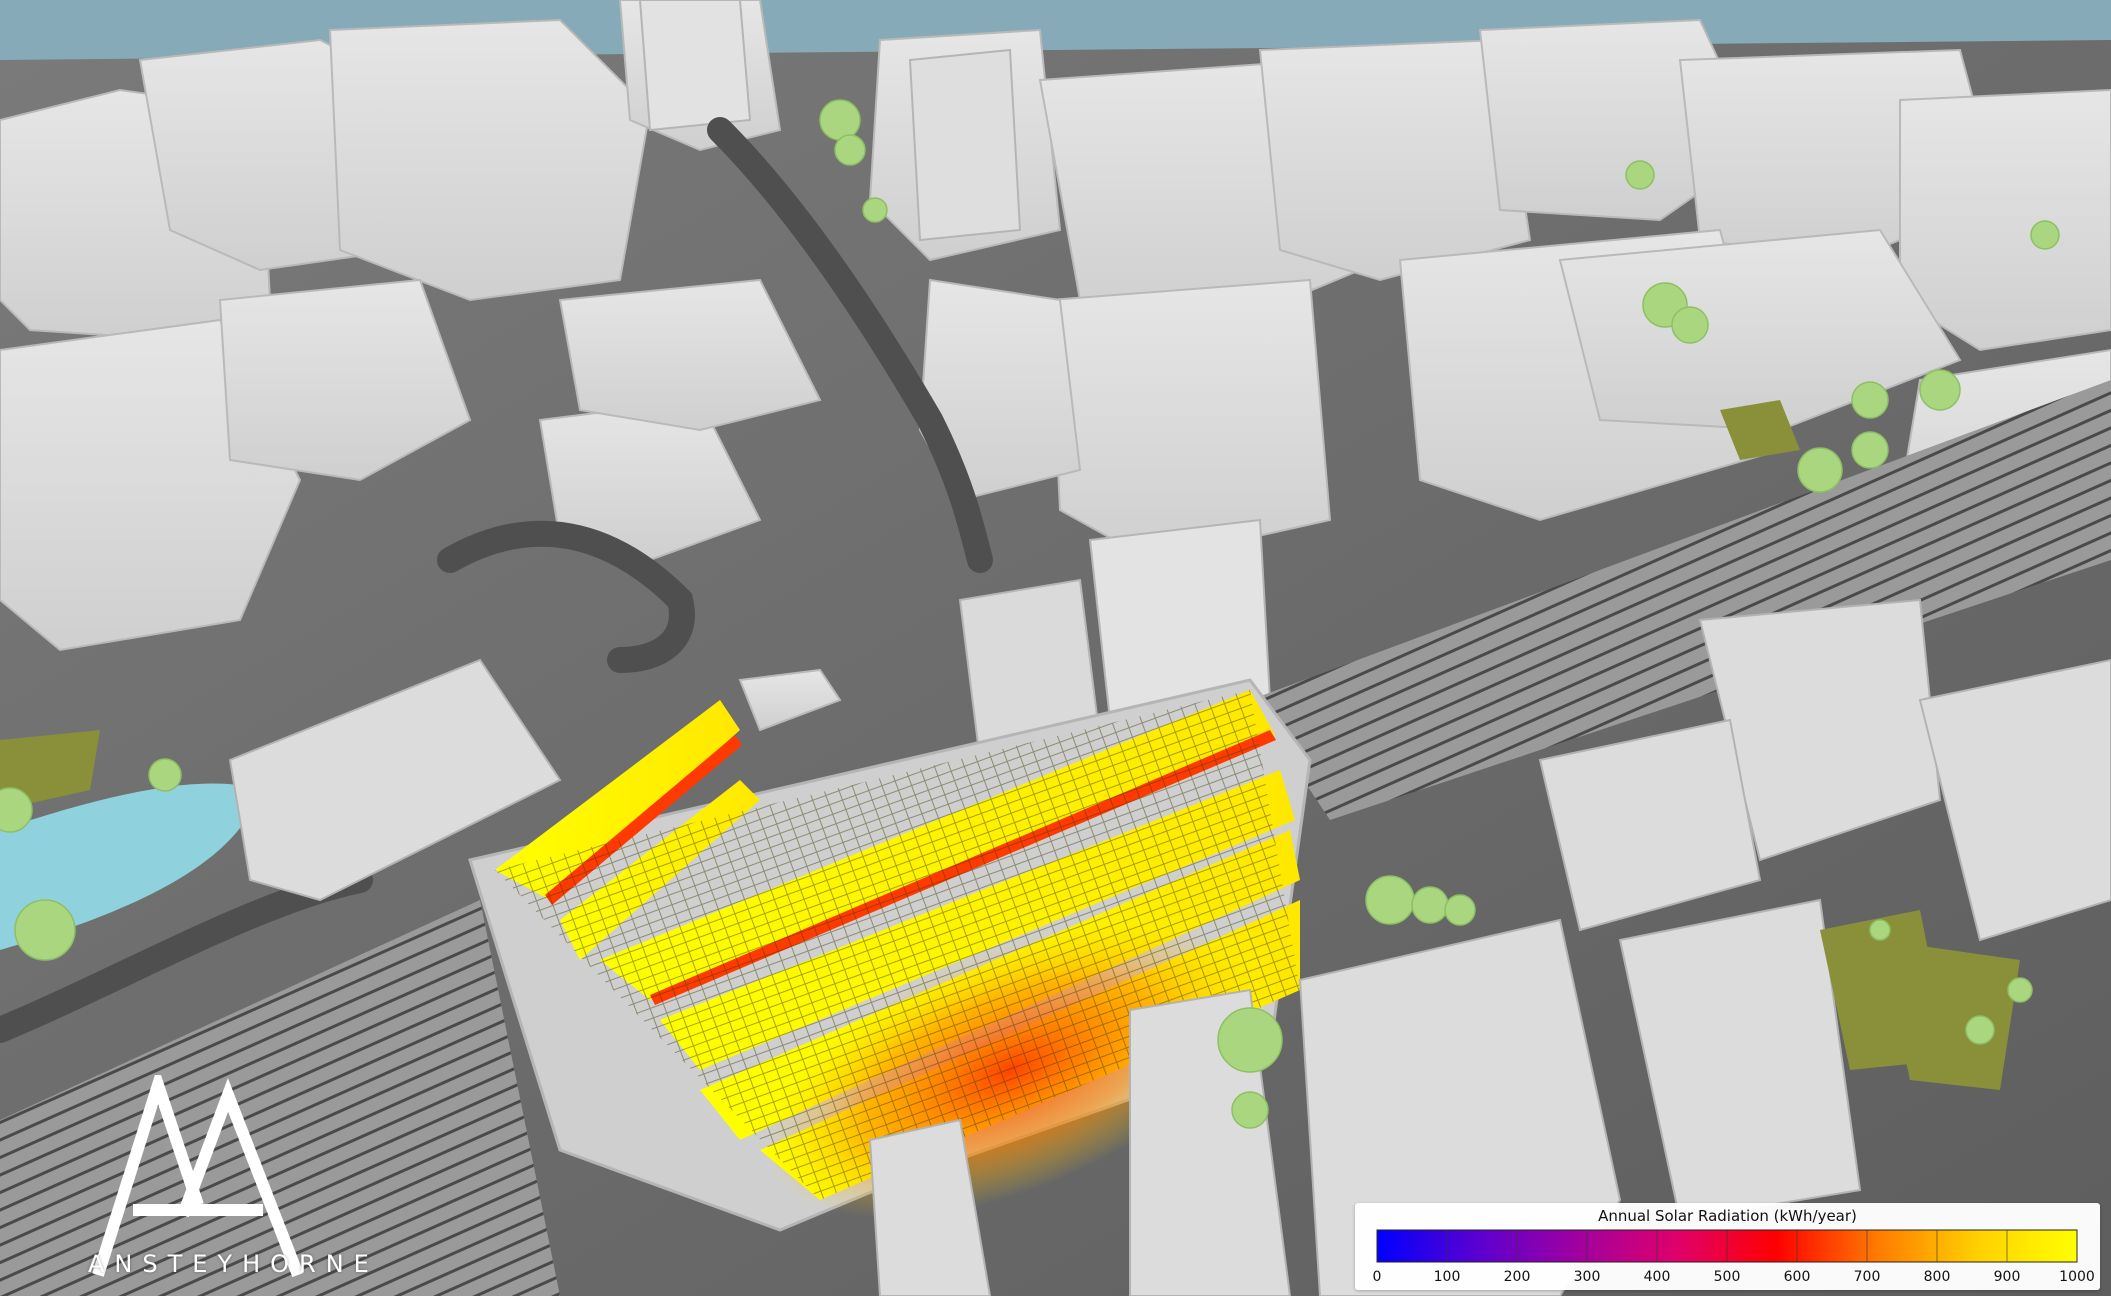  Describe the element at coordinates (1734, 1257) in the screenshot. I see `legend-colorbar: 0 100 200 300 400 500 600 700 800 900 1000` at that location.